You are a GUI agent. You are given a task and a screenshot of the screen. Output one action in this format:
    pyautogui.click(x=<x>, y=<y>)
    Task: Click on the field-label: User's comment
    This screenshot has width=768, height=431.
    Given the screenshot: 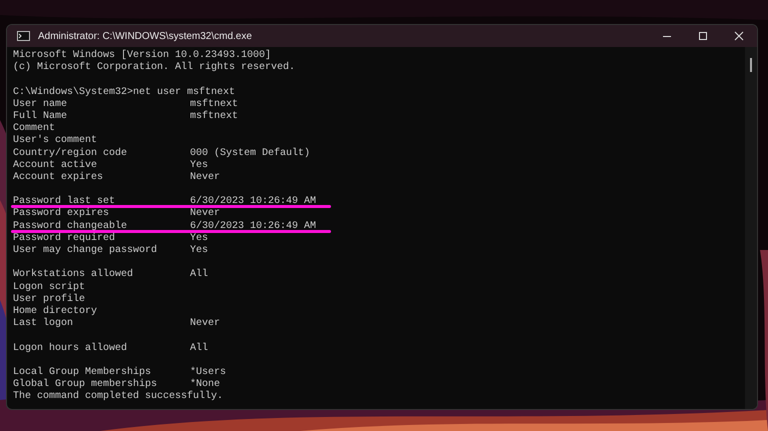 What is the action you would take?
    pyautogui.click(x=55, y=140)
    